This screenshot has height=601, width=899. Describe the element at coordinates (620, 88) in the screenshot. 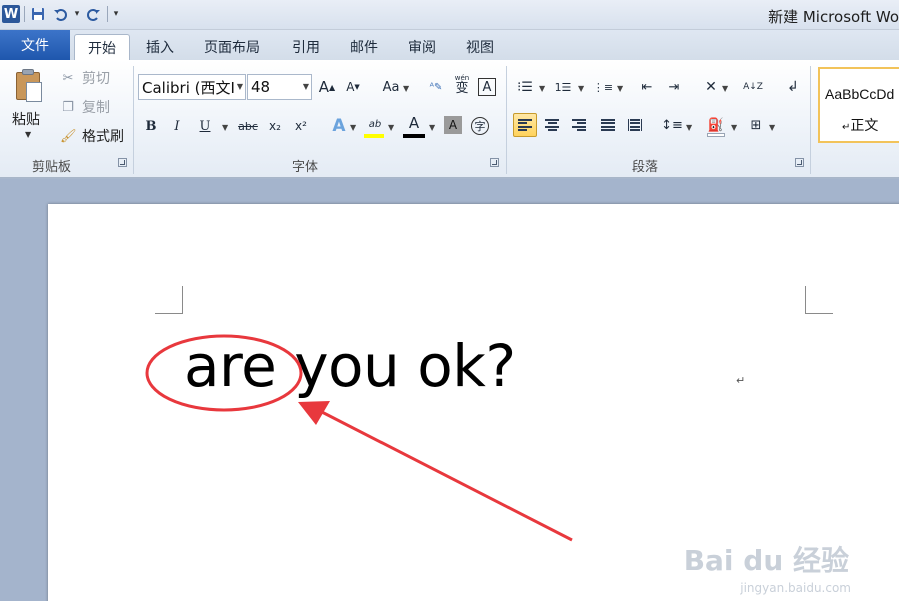

I see `multilevel-list-caret: ▼` at that location.